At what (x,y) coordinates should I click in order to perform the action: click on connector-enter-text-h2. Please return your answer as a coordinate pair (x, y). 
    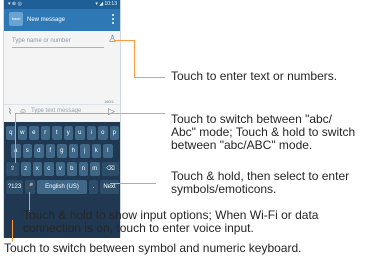
    Looking at the image, I should click on (149, 77).